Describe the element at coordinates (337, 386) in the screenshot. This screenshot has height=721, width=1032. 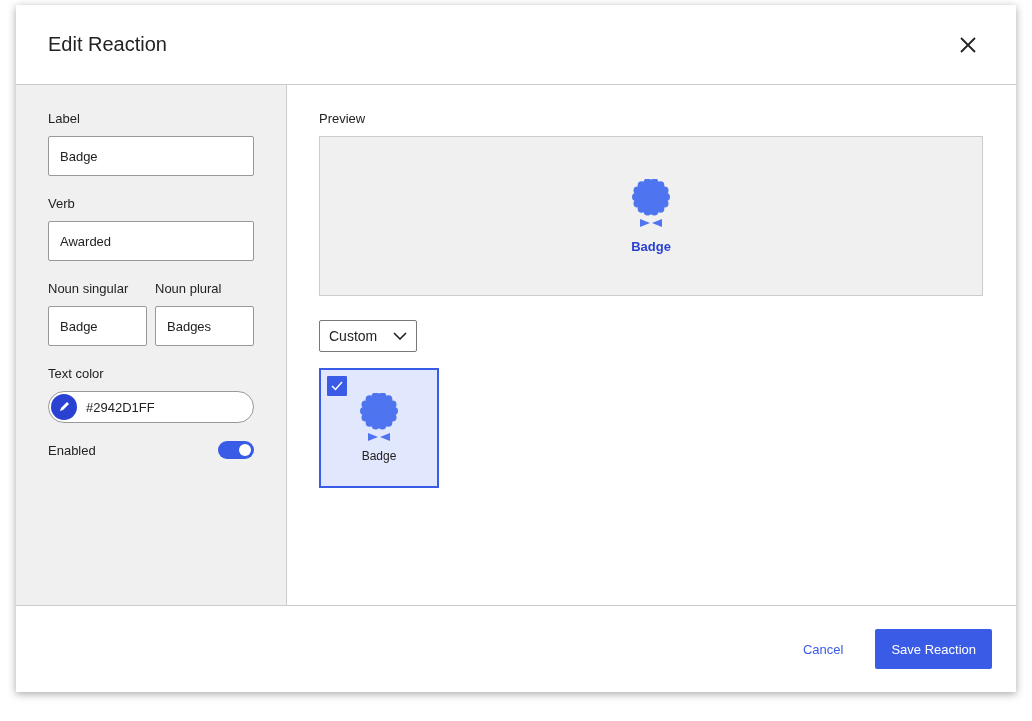
I see `checkbox-icon` at that location.